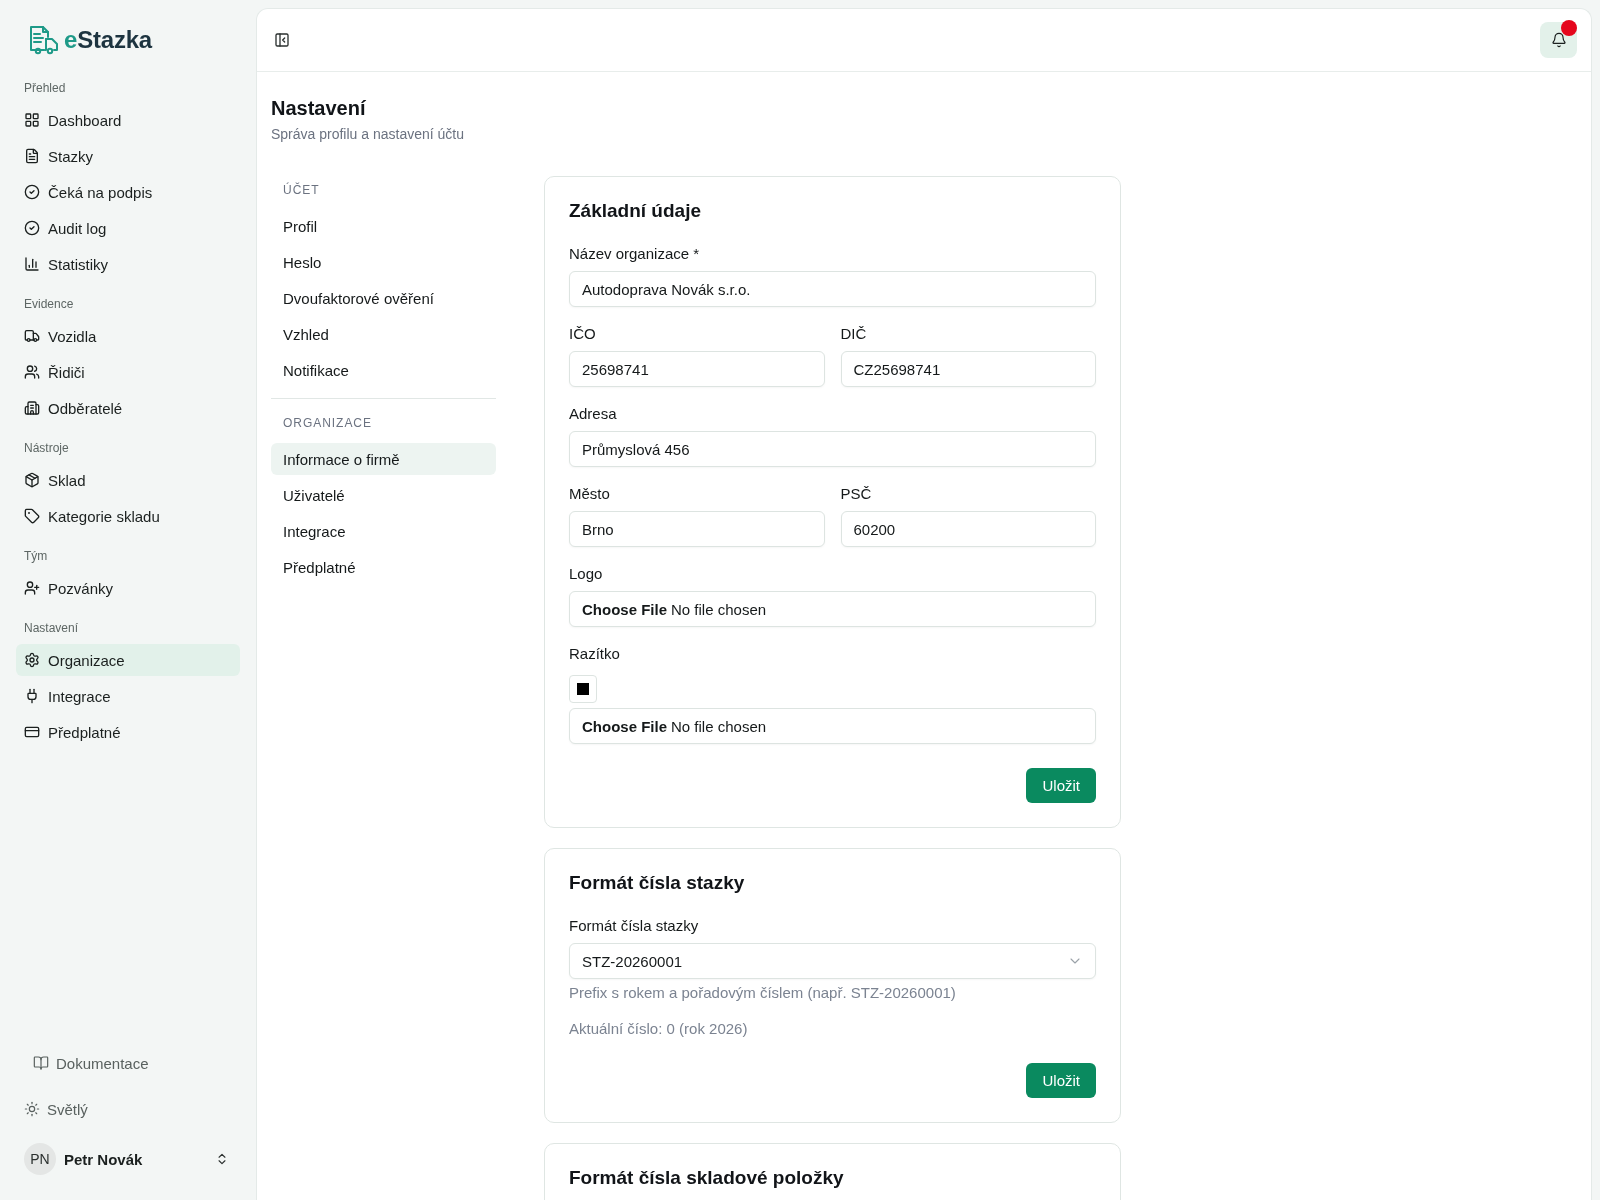  I want to click on sidebar-item: Kategorie skladu, so click(128, 516).